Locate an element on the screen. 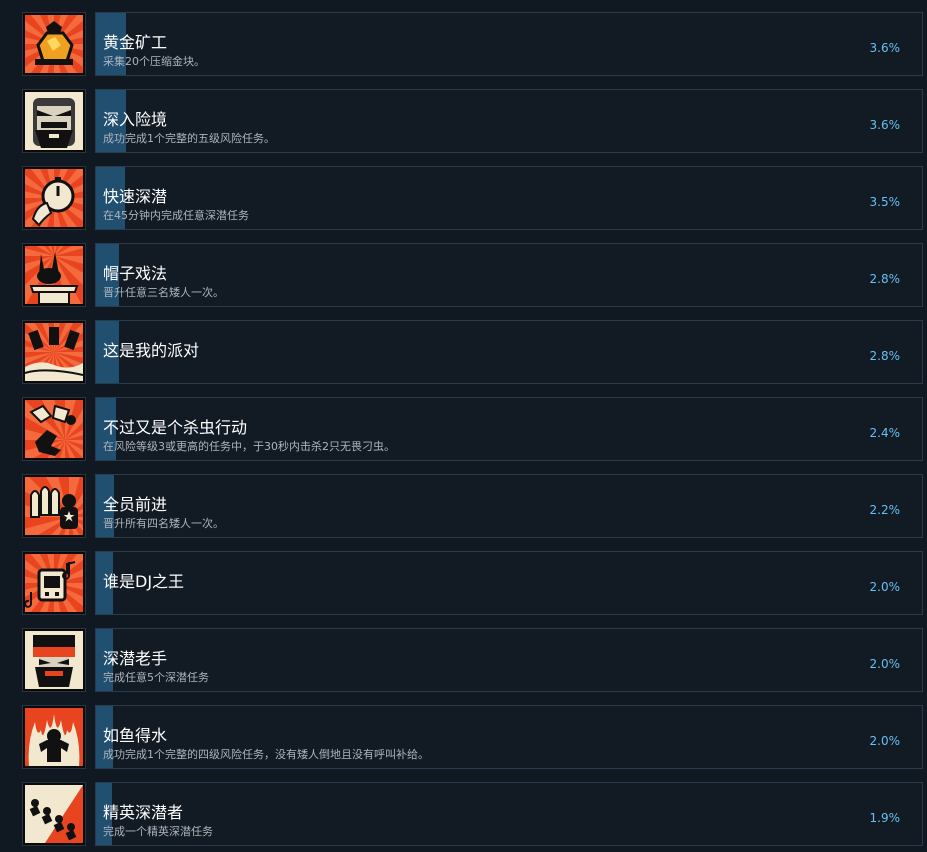 The height and width of the screenshot is (852, 927). achievement-row: 谁是DJ之王 2.0% is located at coordinates (463, 584).